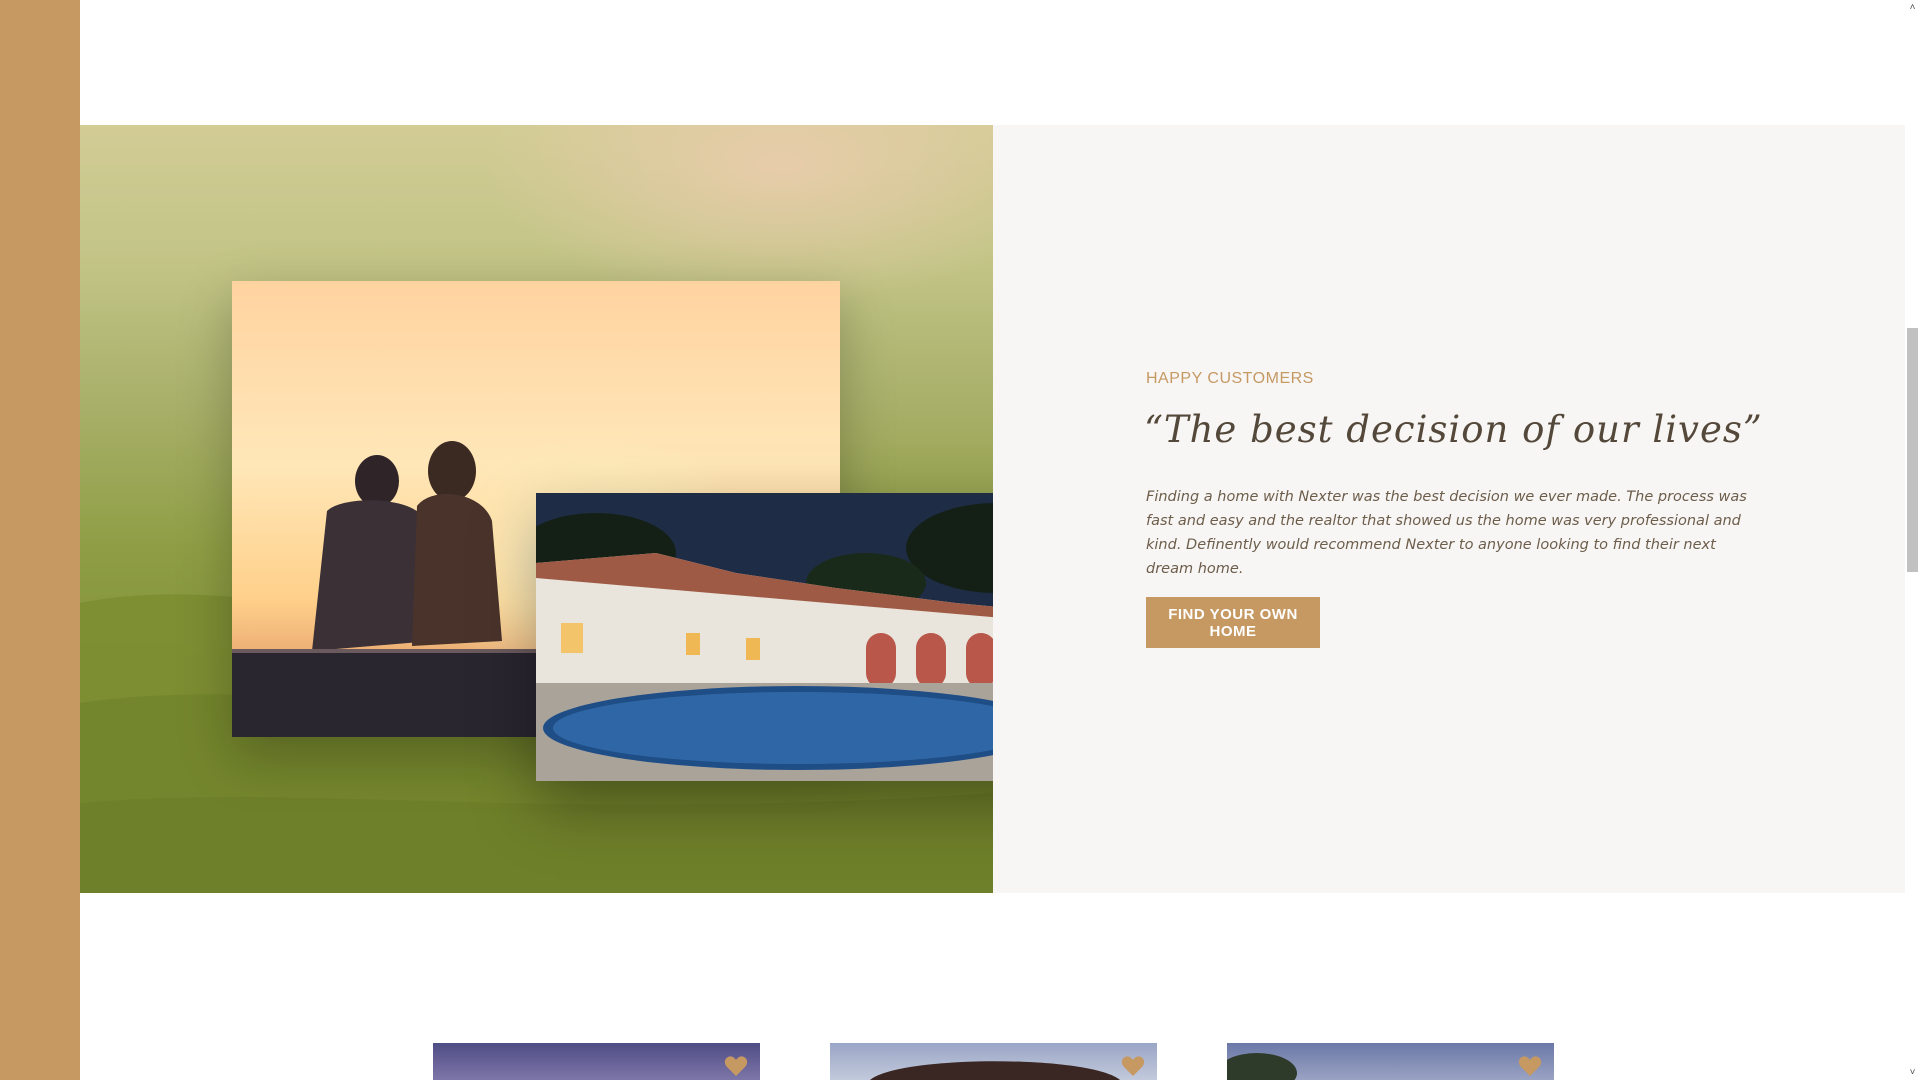 This screenshot has width=1920, height=1080. I want to click on vertical-scrollbar: ˄ ˅, so click(1912, 540).